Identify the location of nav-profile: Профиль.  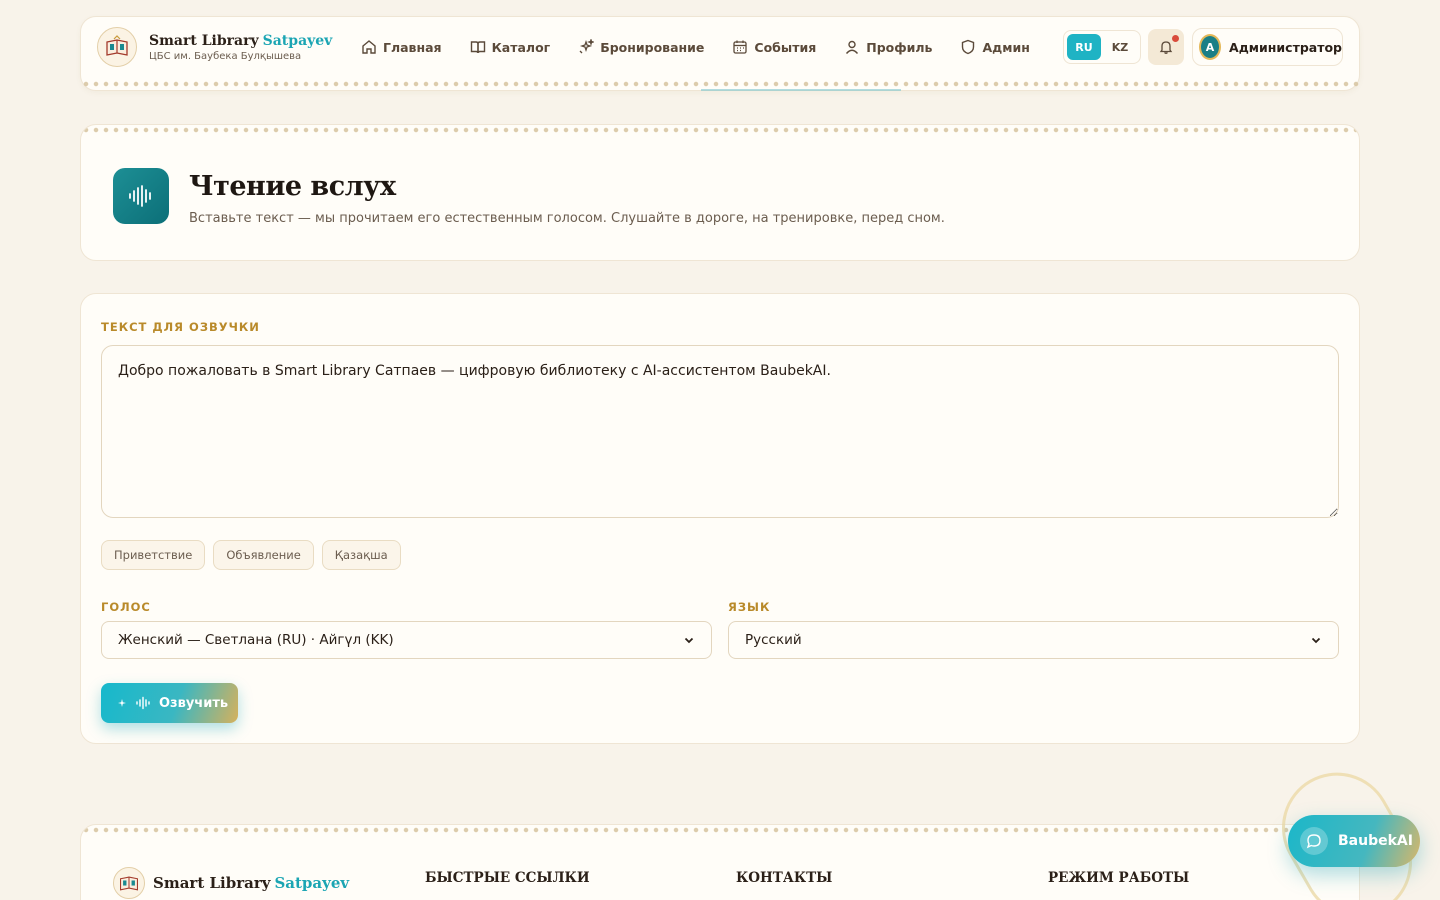
(888, 47).